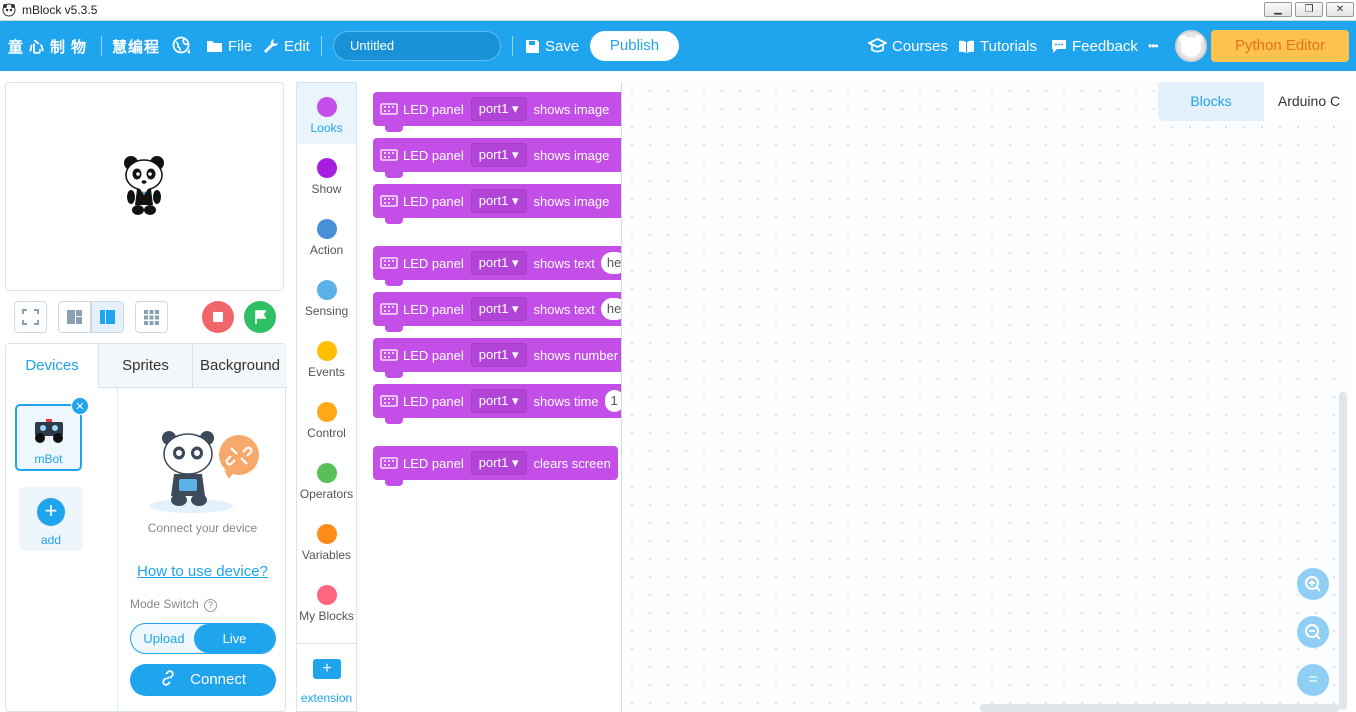 The width and height of the screenshot is (1356, 712). Describe the element at coordinates (326, 494) in the screenshot. I see `category-label: Operators` at that location.